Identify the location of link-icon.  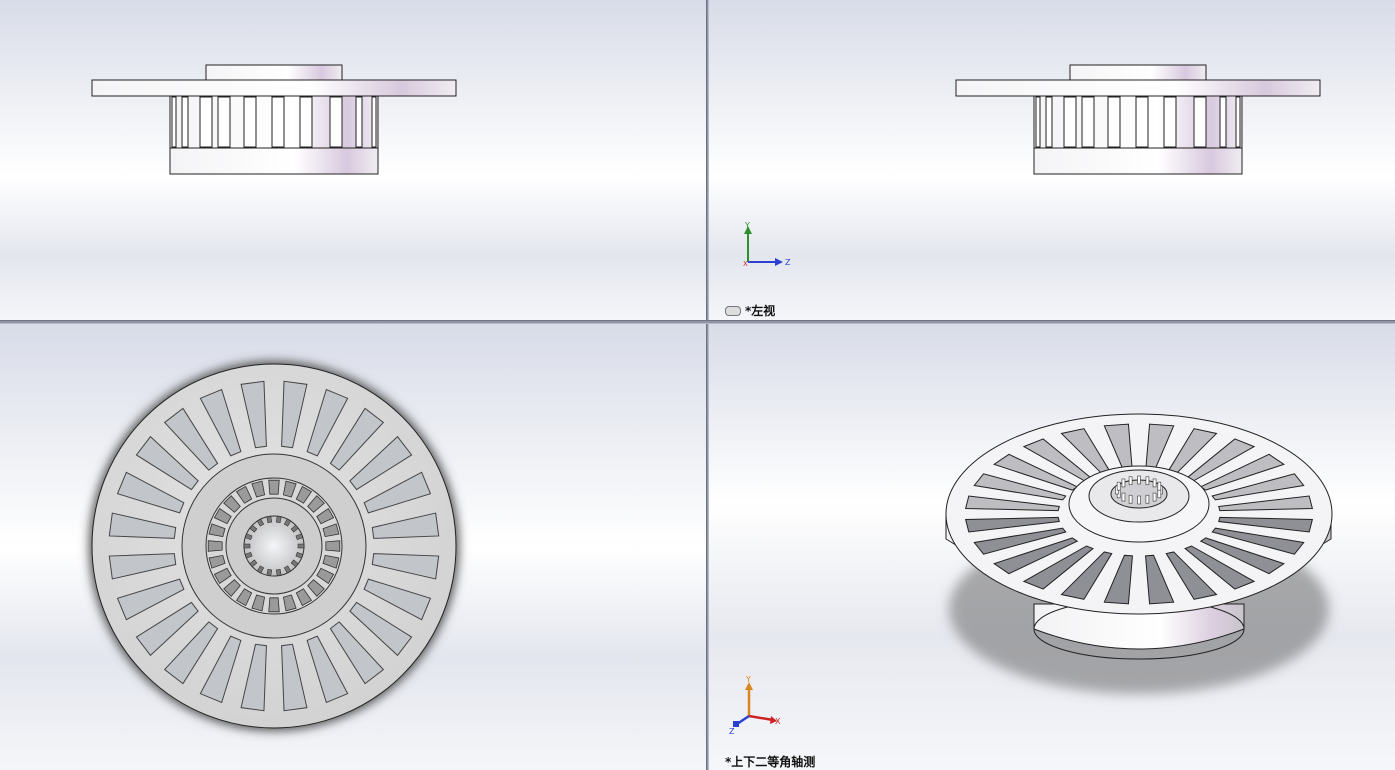
(733, 310).